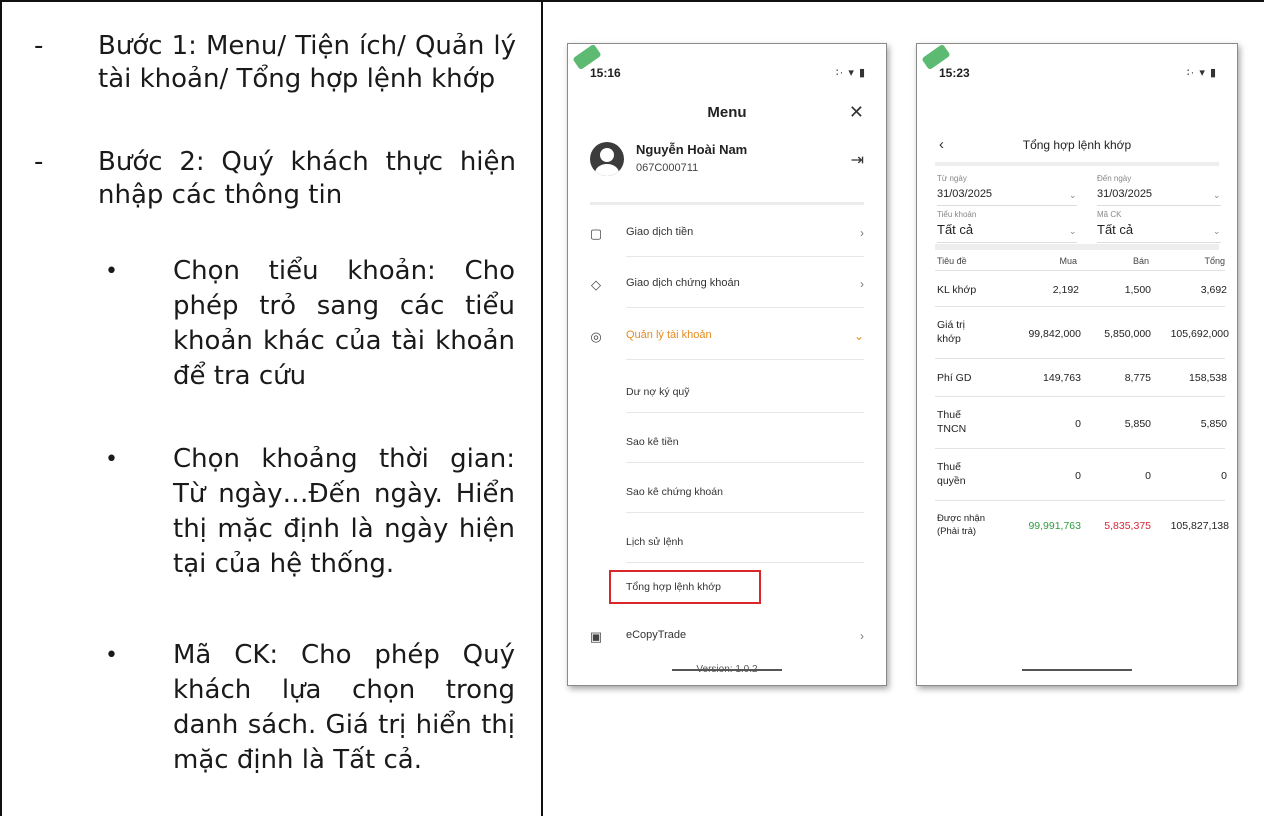  Describe the element at coordinates (951, 332) in the screenshot. I see `row-title: Giá trị khớp` at that location.